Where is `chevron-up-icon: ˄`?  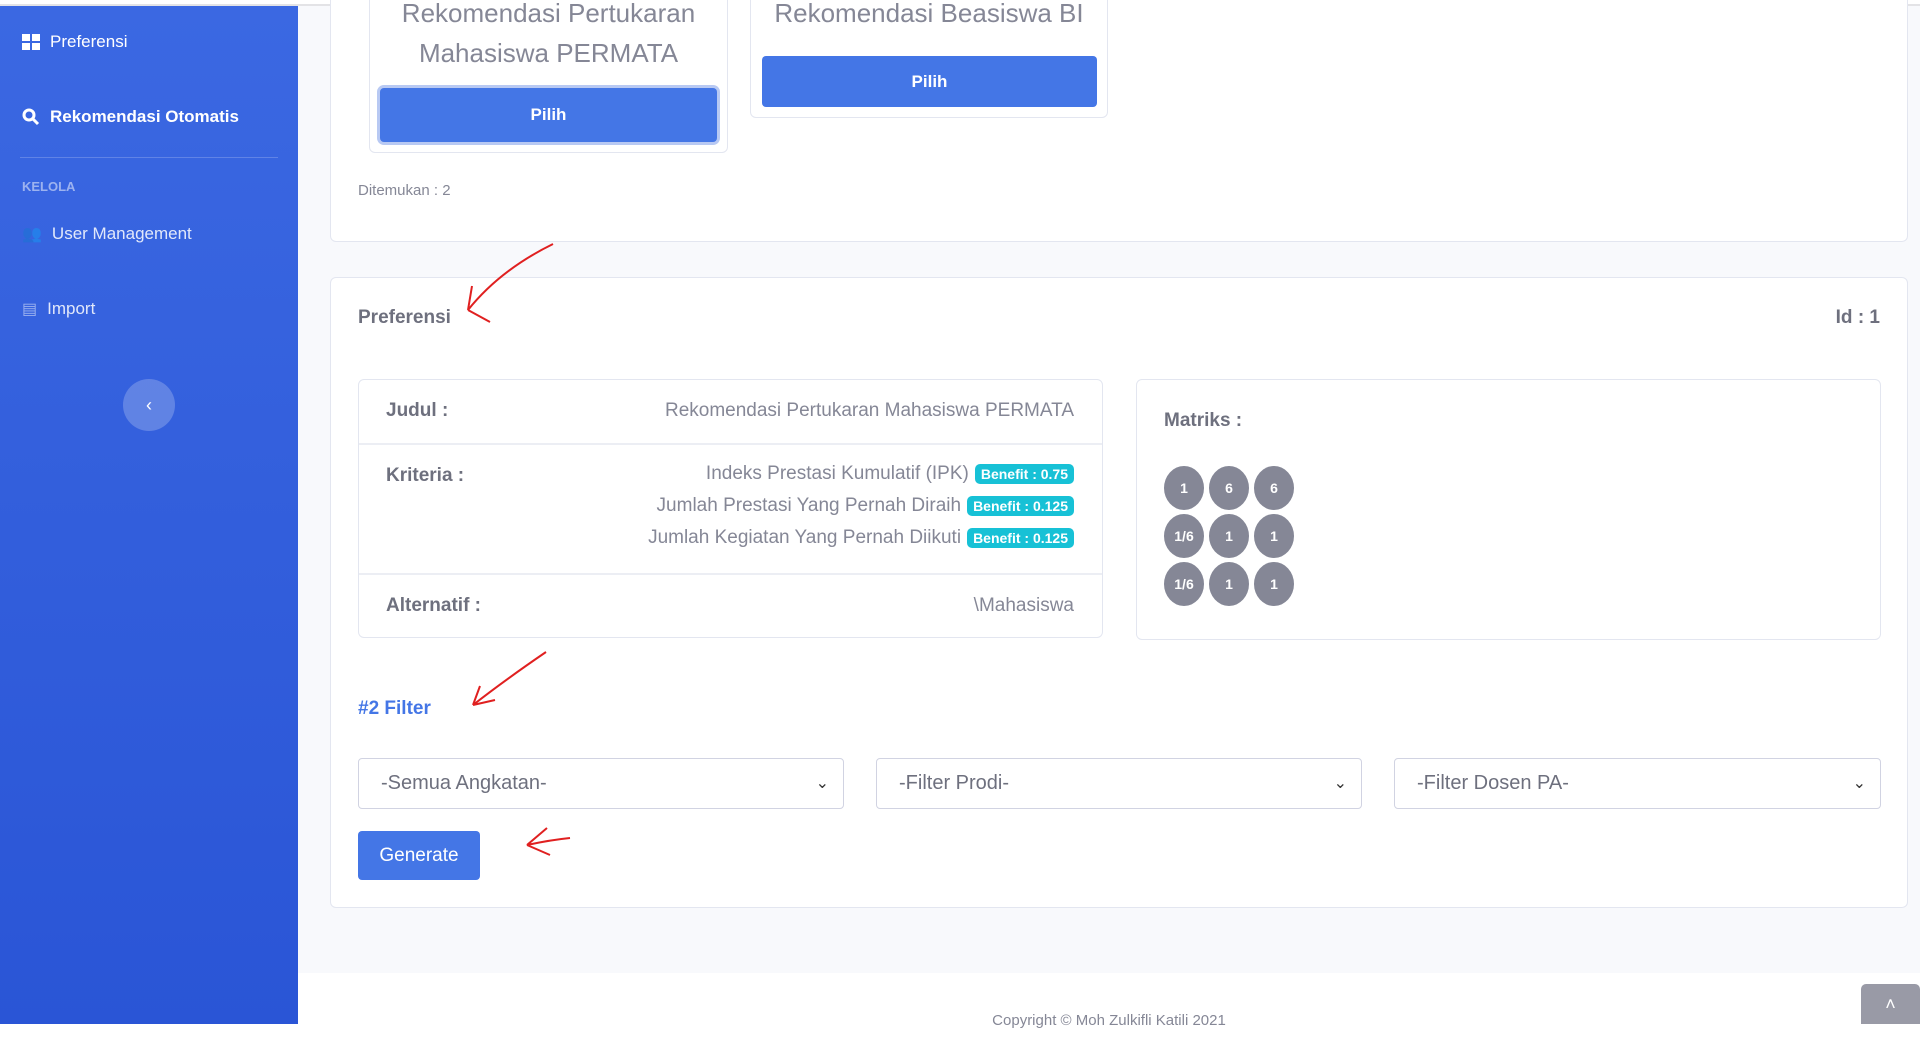 chevron-up-icon: ˄ is located at coordinates (1890, 1003).